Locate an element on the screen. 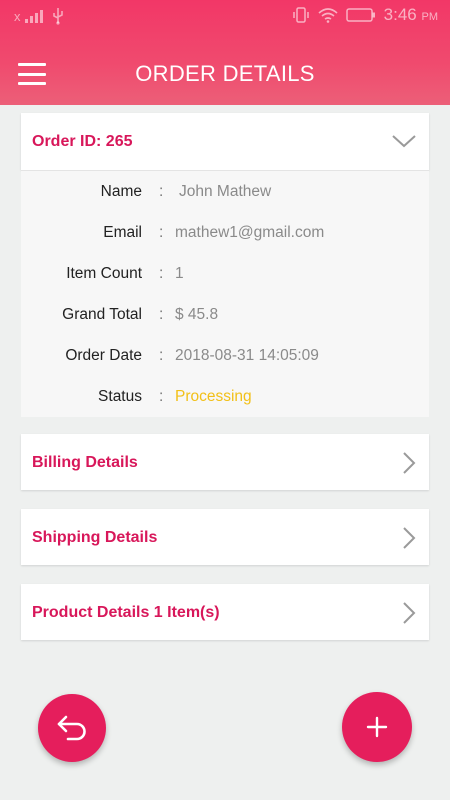 Image resolution: width=450 pixels, height=800 pixels. detail-row-email: Email : mathew1@gmail.com is located at coordinates (225, 235).